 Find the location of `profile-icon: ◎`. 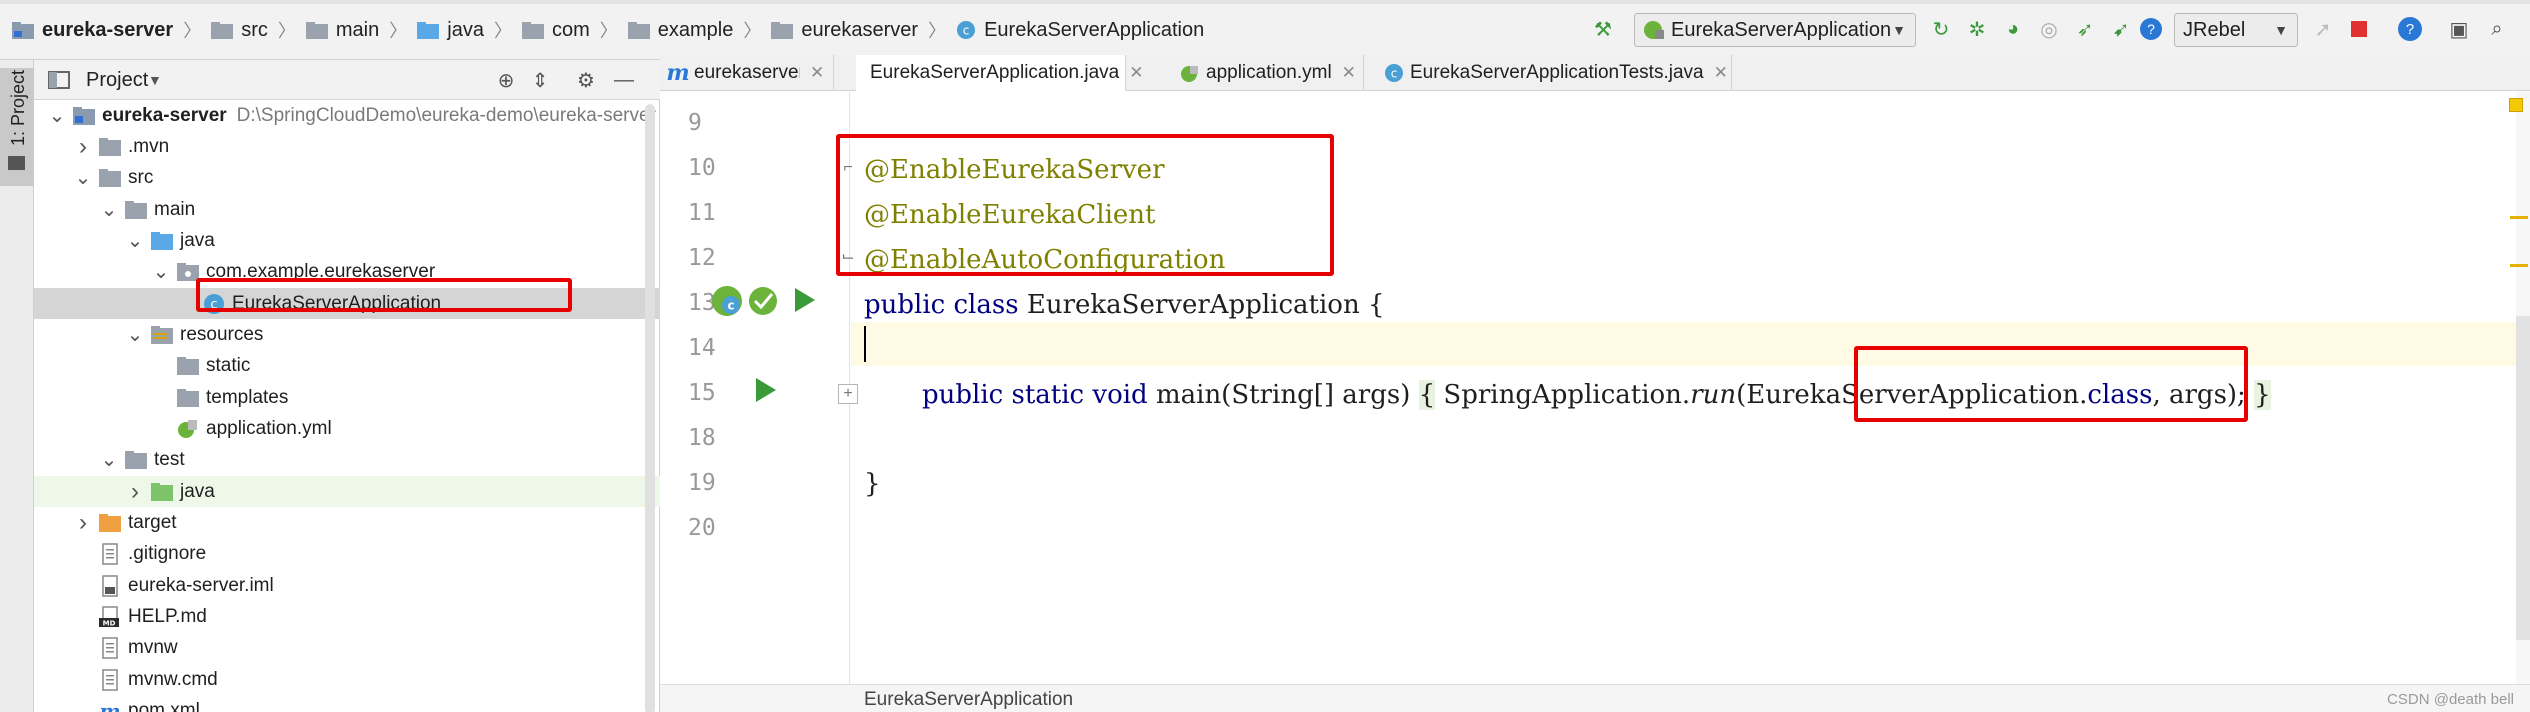

profile-icon: ◎ is located at coordinates (2049, 29).